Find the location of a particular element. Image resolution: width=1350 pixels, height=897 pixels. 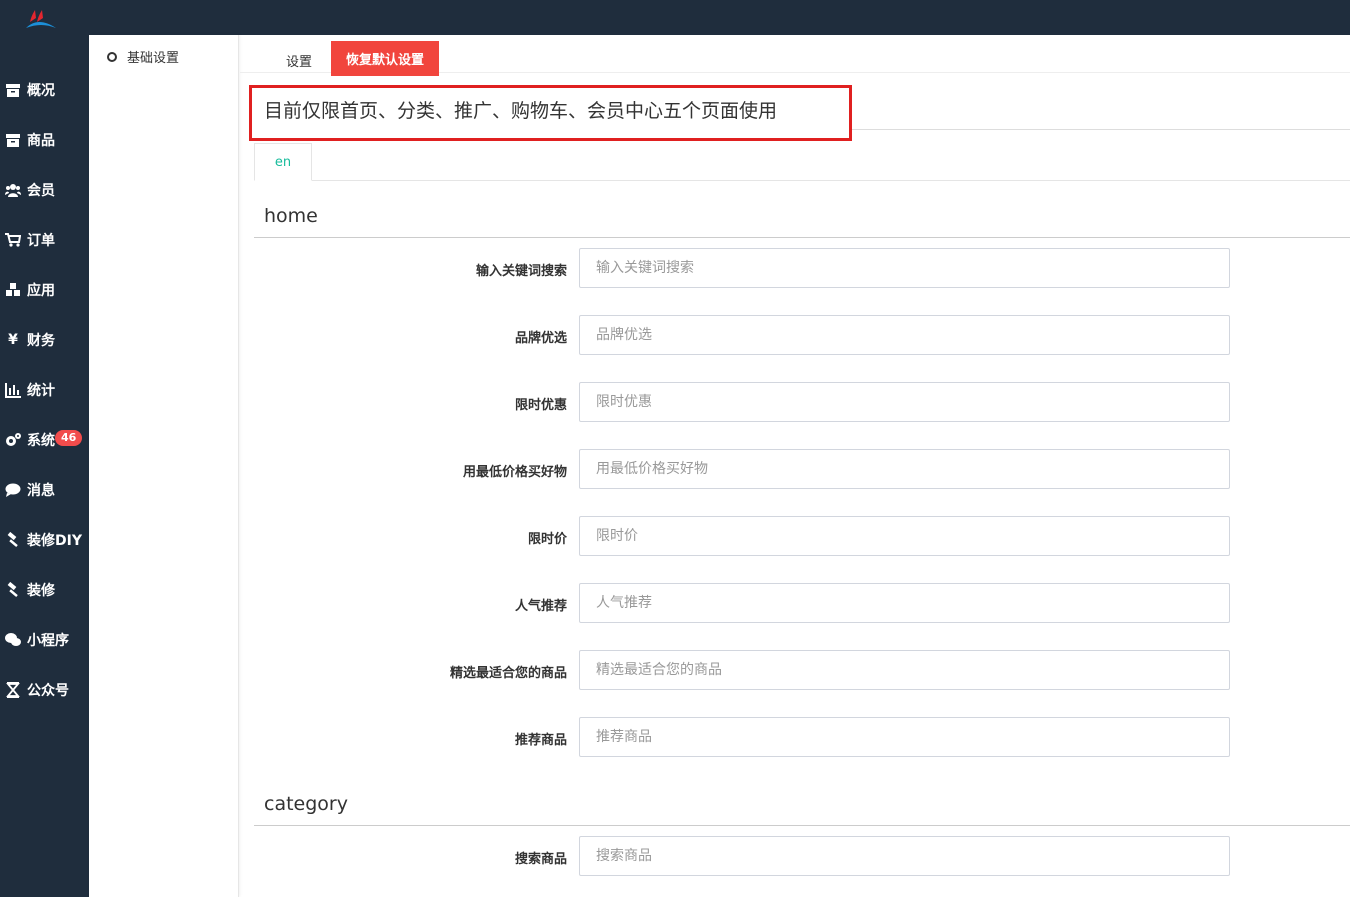

message-count-badge: 46 is located at coordinates (69, 438).